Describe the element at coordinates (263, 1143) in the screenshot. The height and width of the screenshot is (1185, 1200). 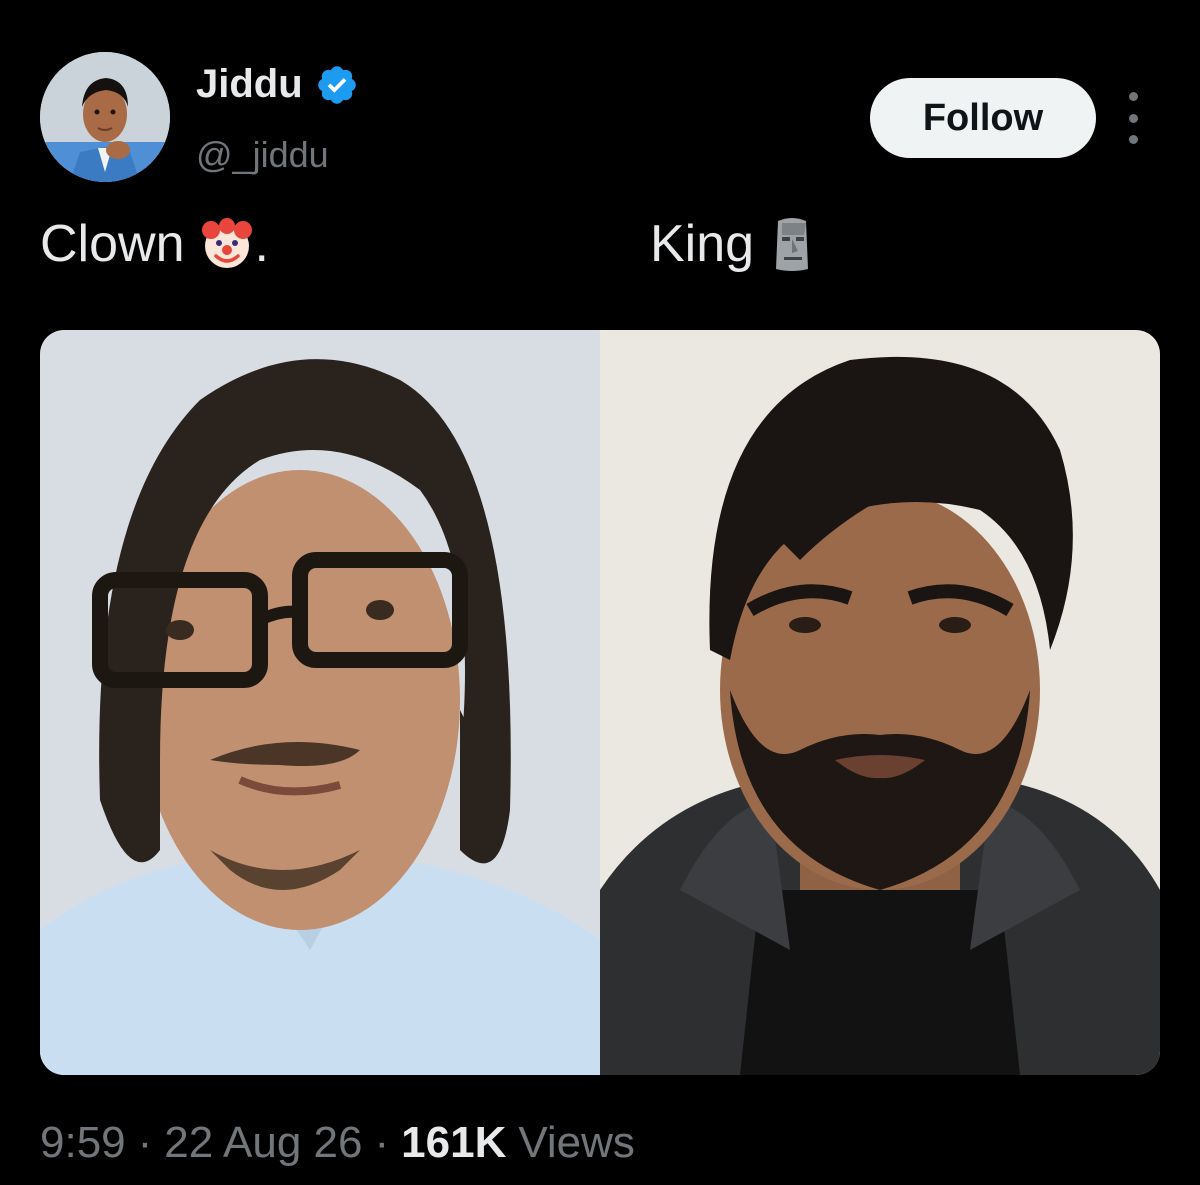
I see `tweet-date: 22 Aug 26` at that location.